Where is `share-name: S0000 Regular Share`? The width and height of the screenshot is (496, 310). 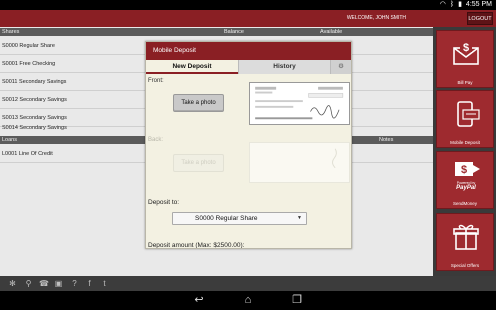
share-name: S0000 Regular Share is located at coordinates (28, 46).